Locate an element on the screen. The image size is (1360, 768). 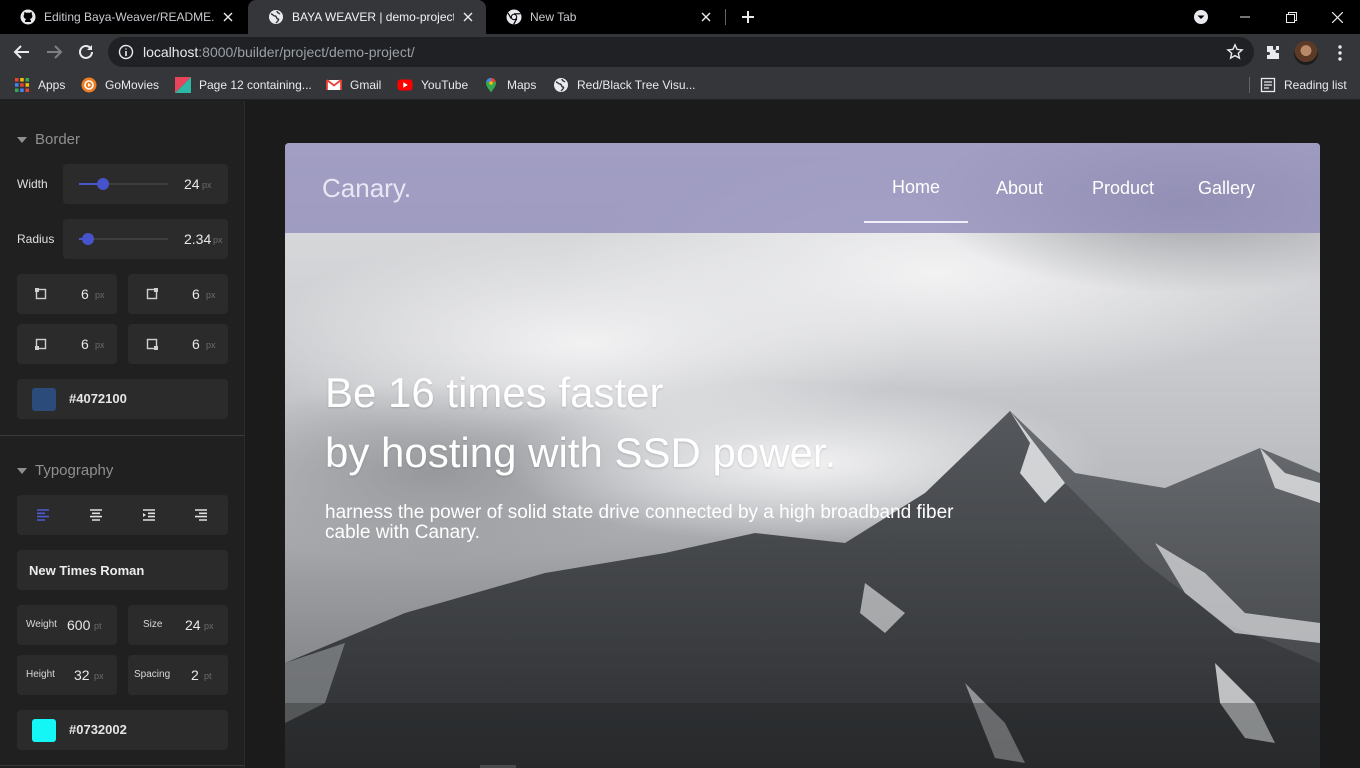
corner-bottom-right-input: 6 px is located at coordinates (178, 344).